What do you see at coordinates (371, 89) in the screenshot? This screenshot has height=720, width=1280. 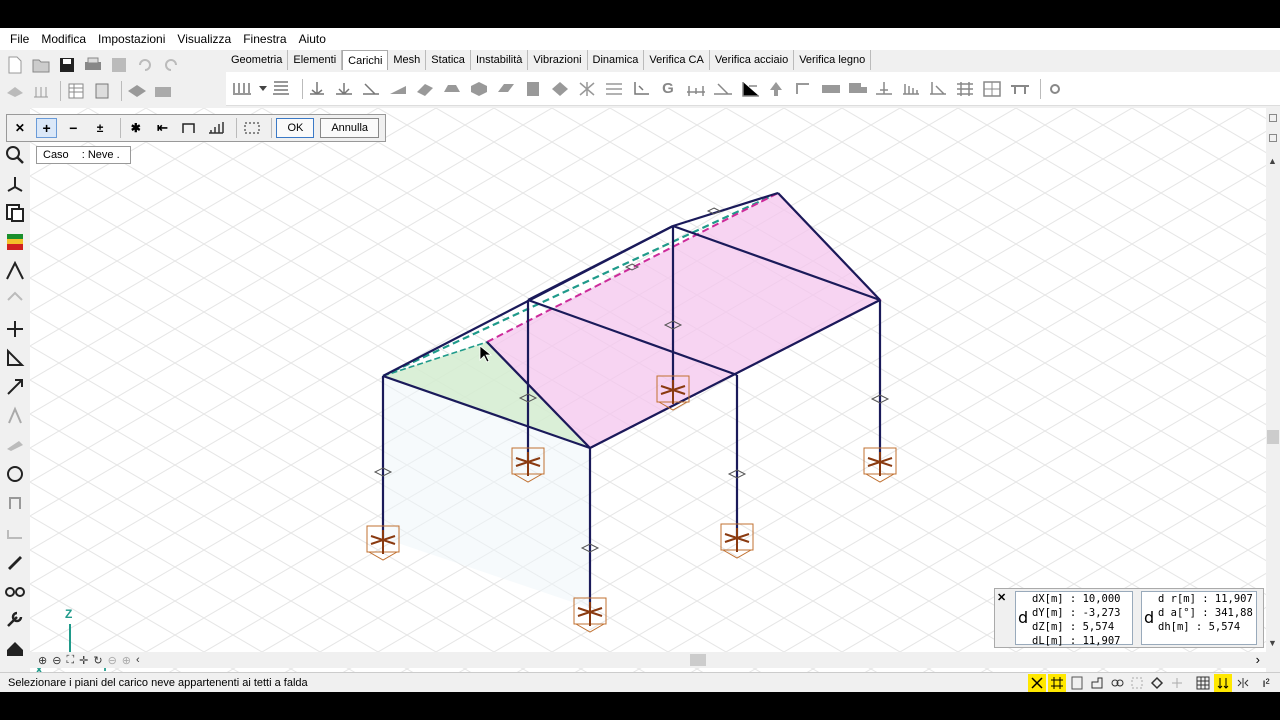 I see `inclined-load-icon` at bounding box center [371, 89].